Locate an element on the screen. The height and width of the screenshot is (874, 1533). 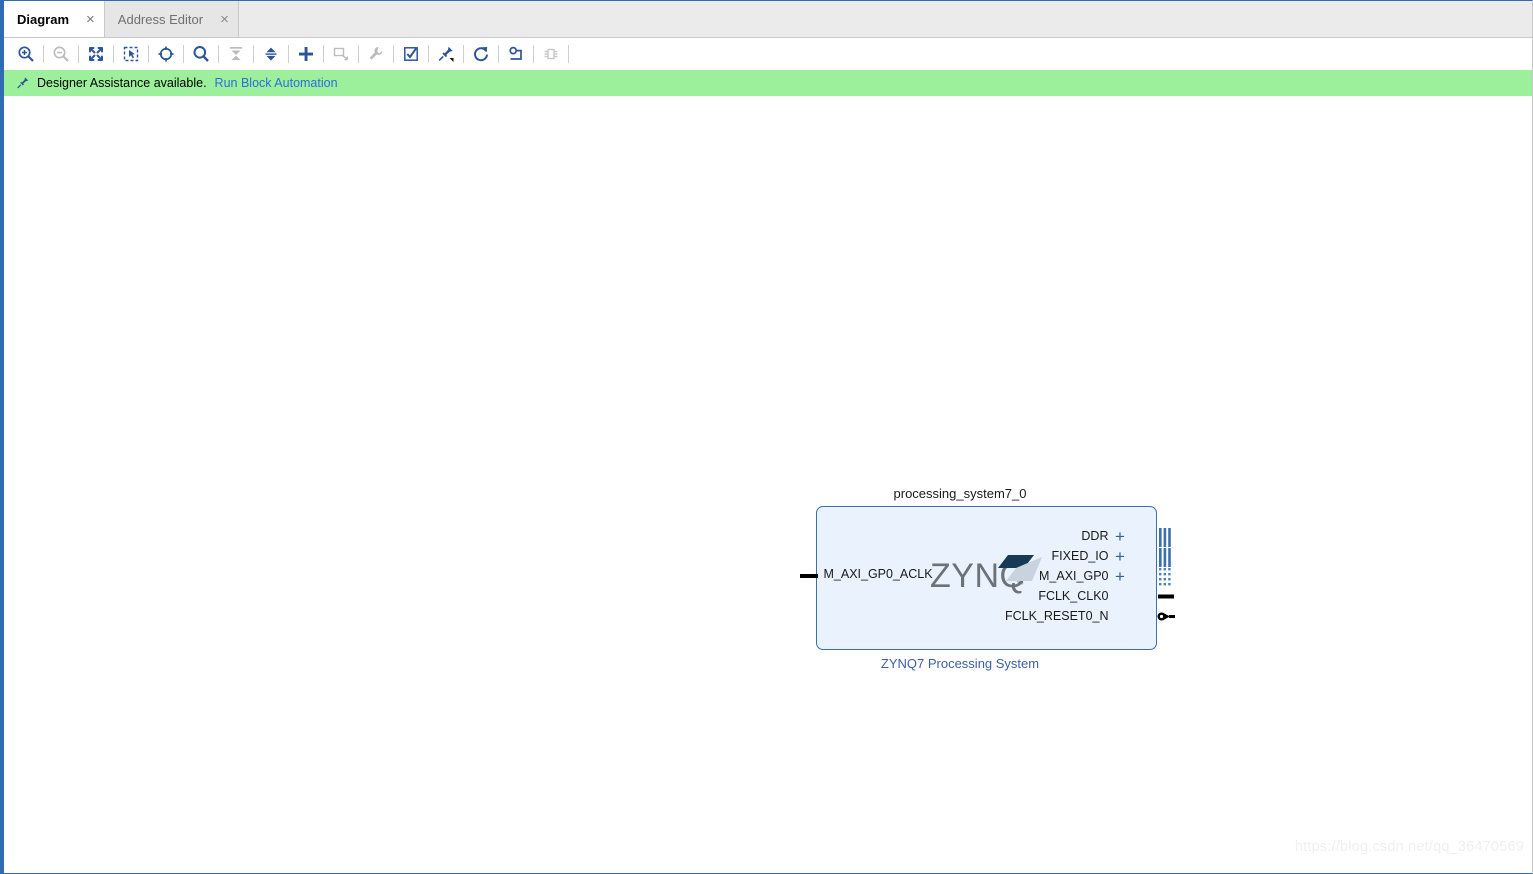
zoom-fit-icon is located at coordinates (96, 54).